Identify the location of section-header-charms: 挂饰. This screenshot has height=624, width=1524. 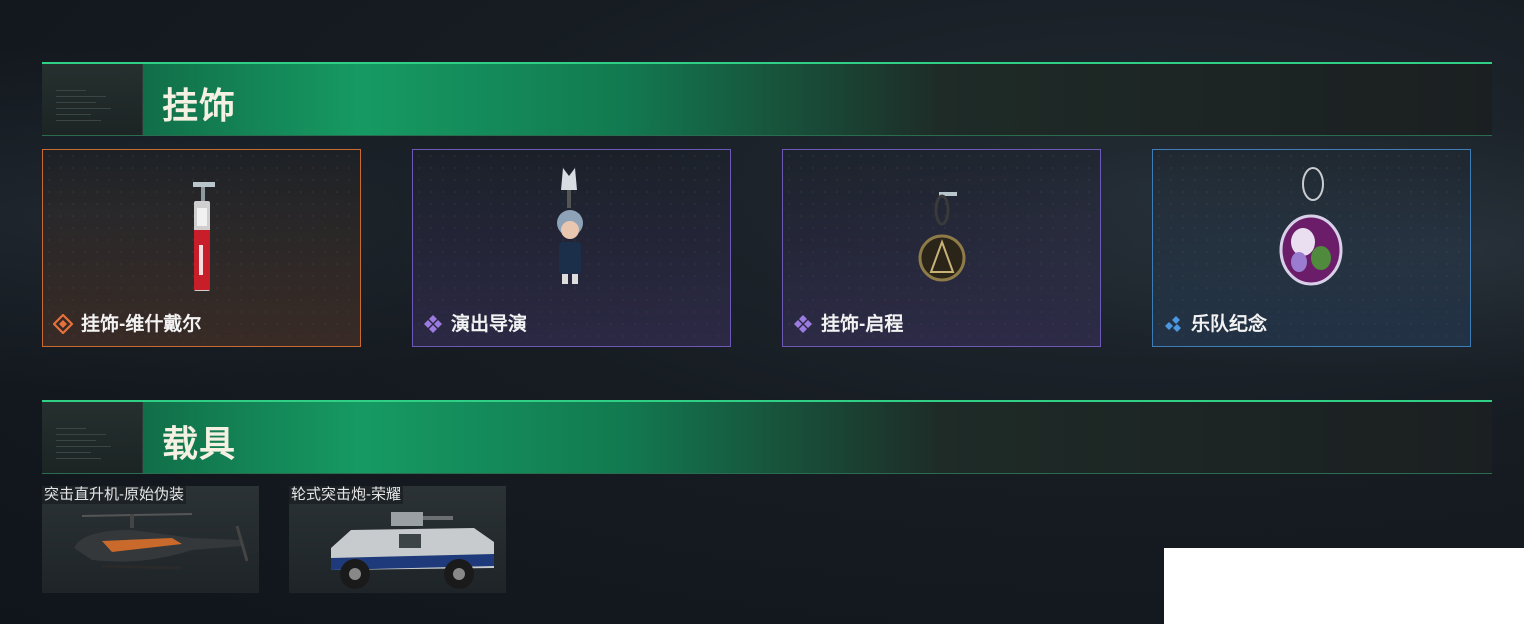
(767, 99).